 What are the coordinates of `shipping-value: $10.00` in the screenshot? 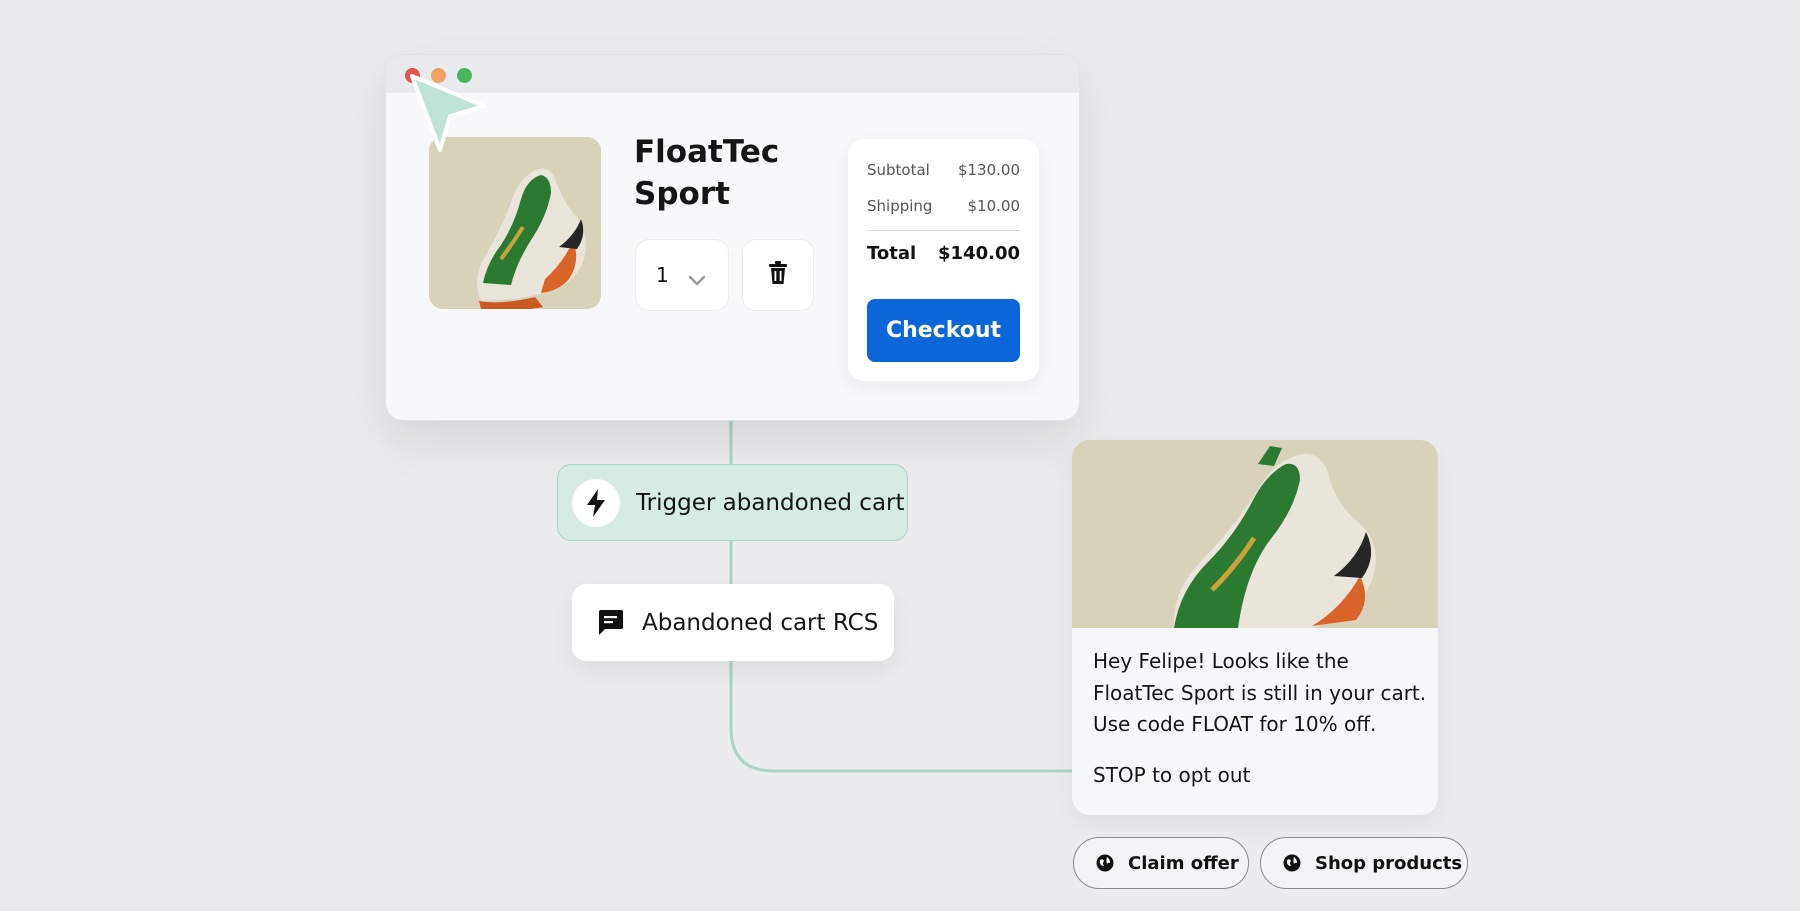 It's located at (994, 206).